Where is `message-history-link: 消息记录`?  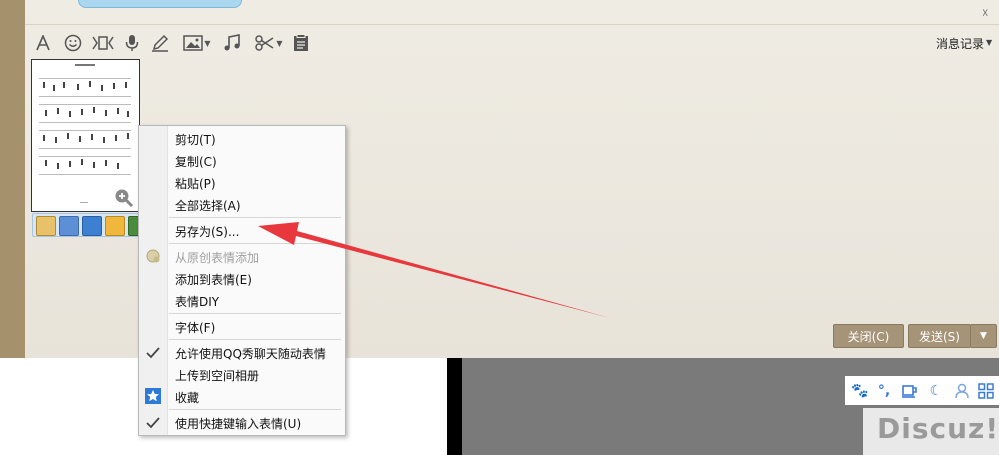
message-history-link: 消息记录 is located at coordinates (960, 43).